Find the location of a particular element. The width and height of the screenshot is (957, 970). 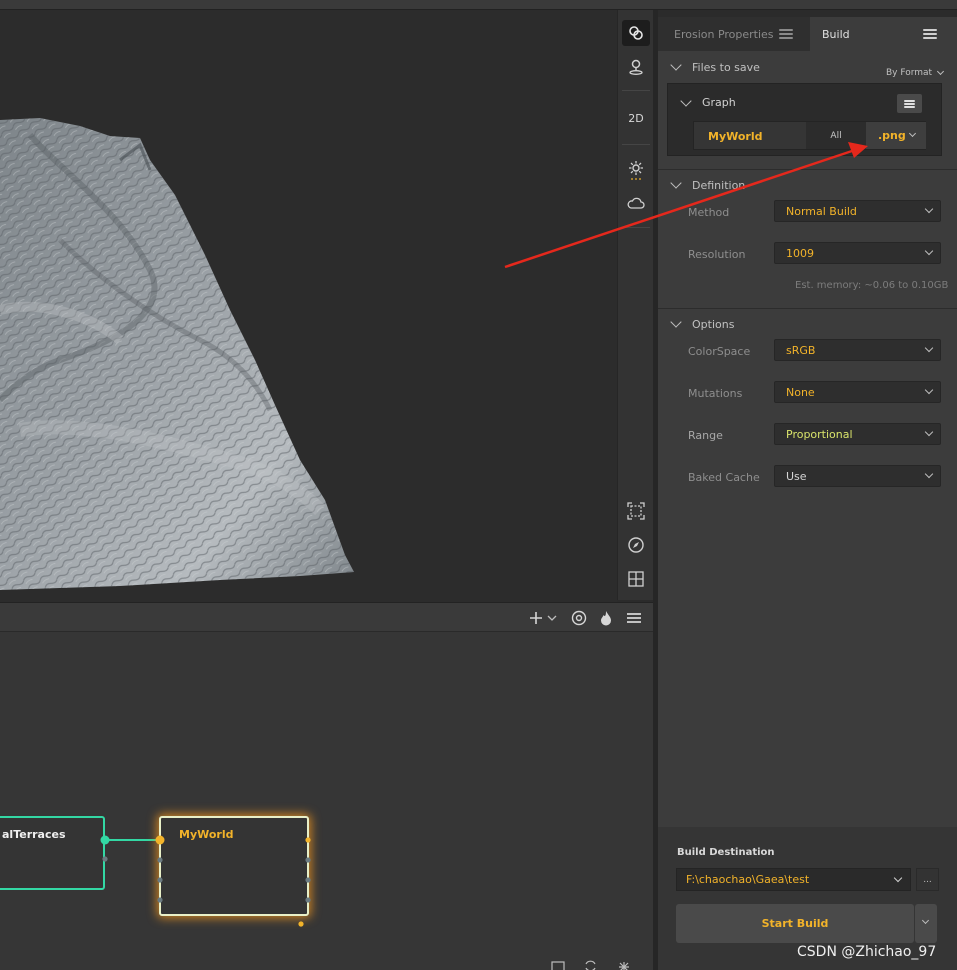

range-label: Range is located at coordinates (705, 435).